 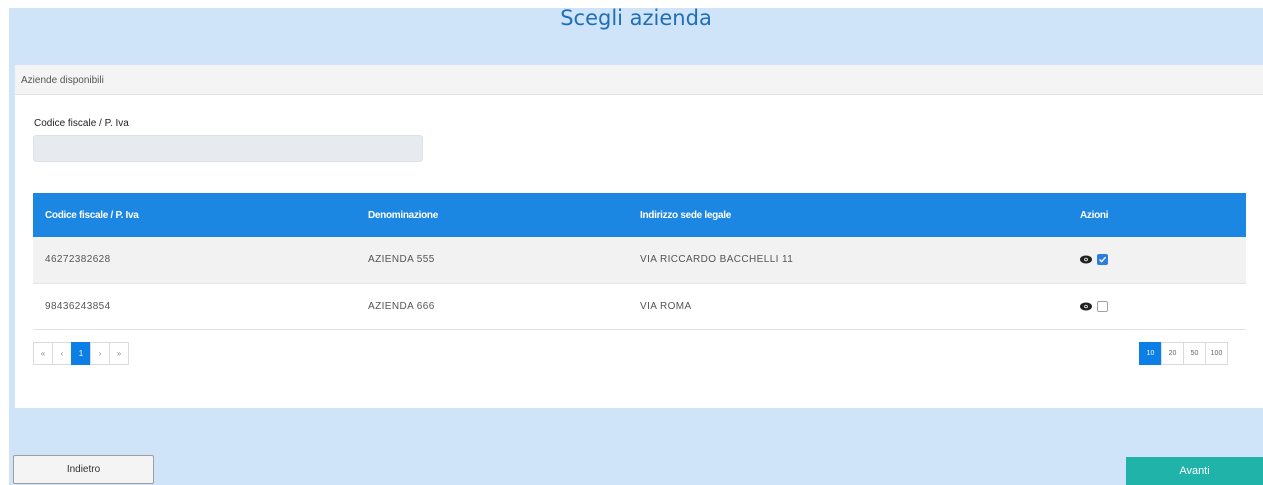 I want to click on page-size-selector: 10 20 50 100, so click(x=1183, y=353).